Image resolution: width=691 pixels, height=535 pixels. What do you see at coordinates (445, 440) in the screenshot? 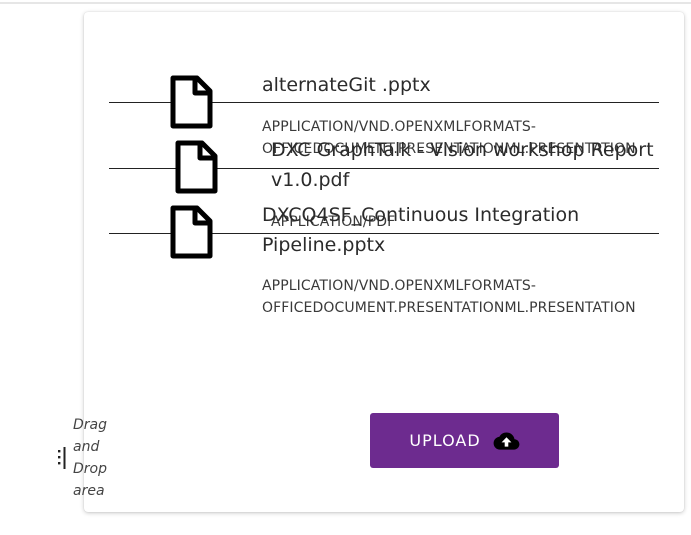
I see `upload-button-label: UPLOAD` at bounding box center [445, 440].